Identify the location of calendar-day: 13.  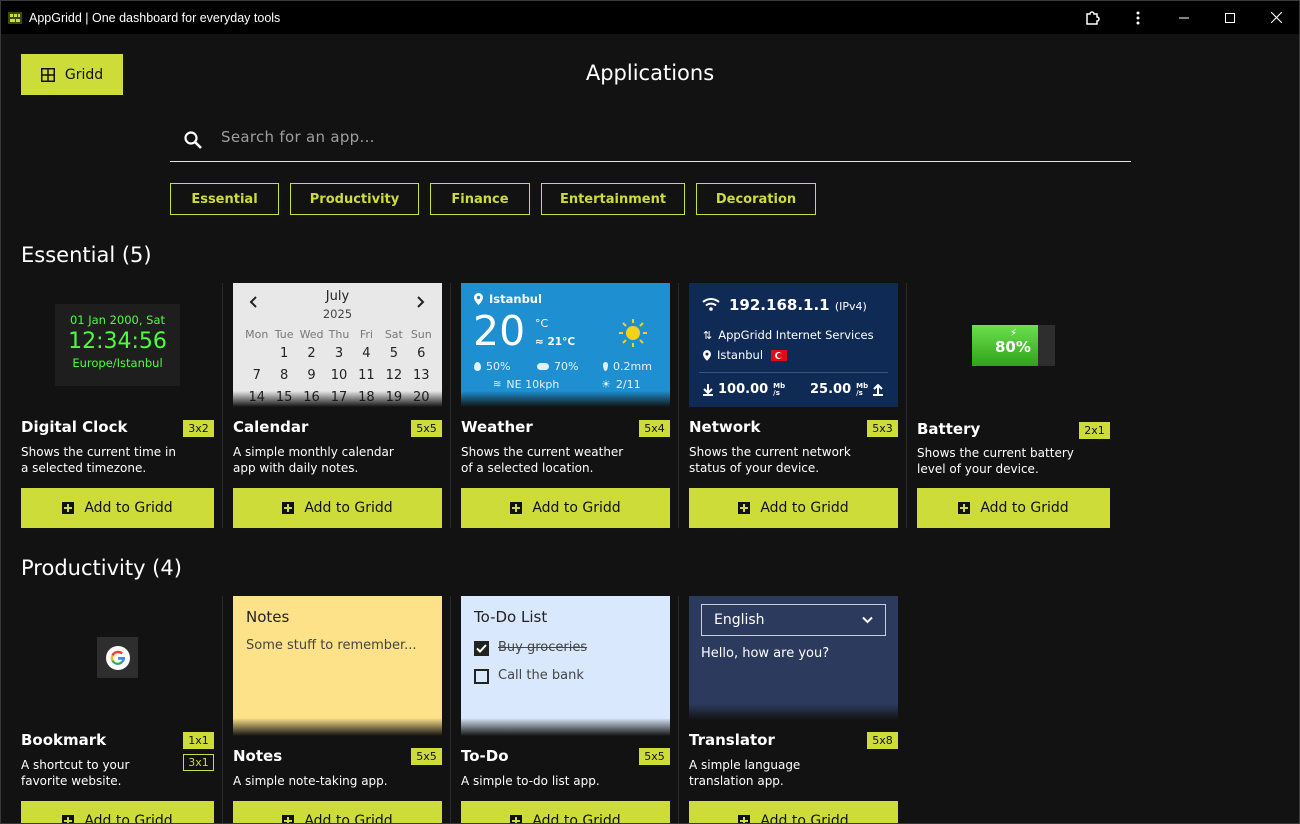
(421, 375).